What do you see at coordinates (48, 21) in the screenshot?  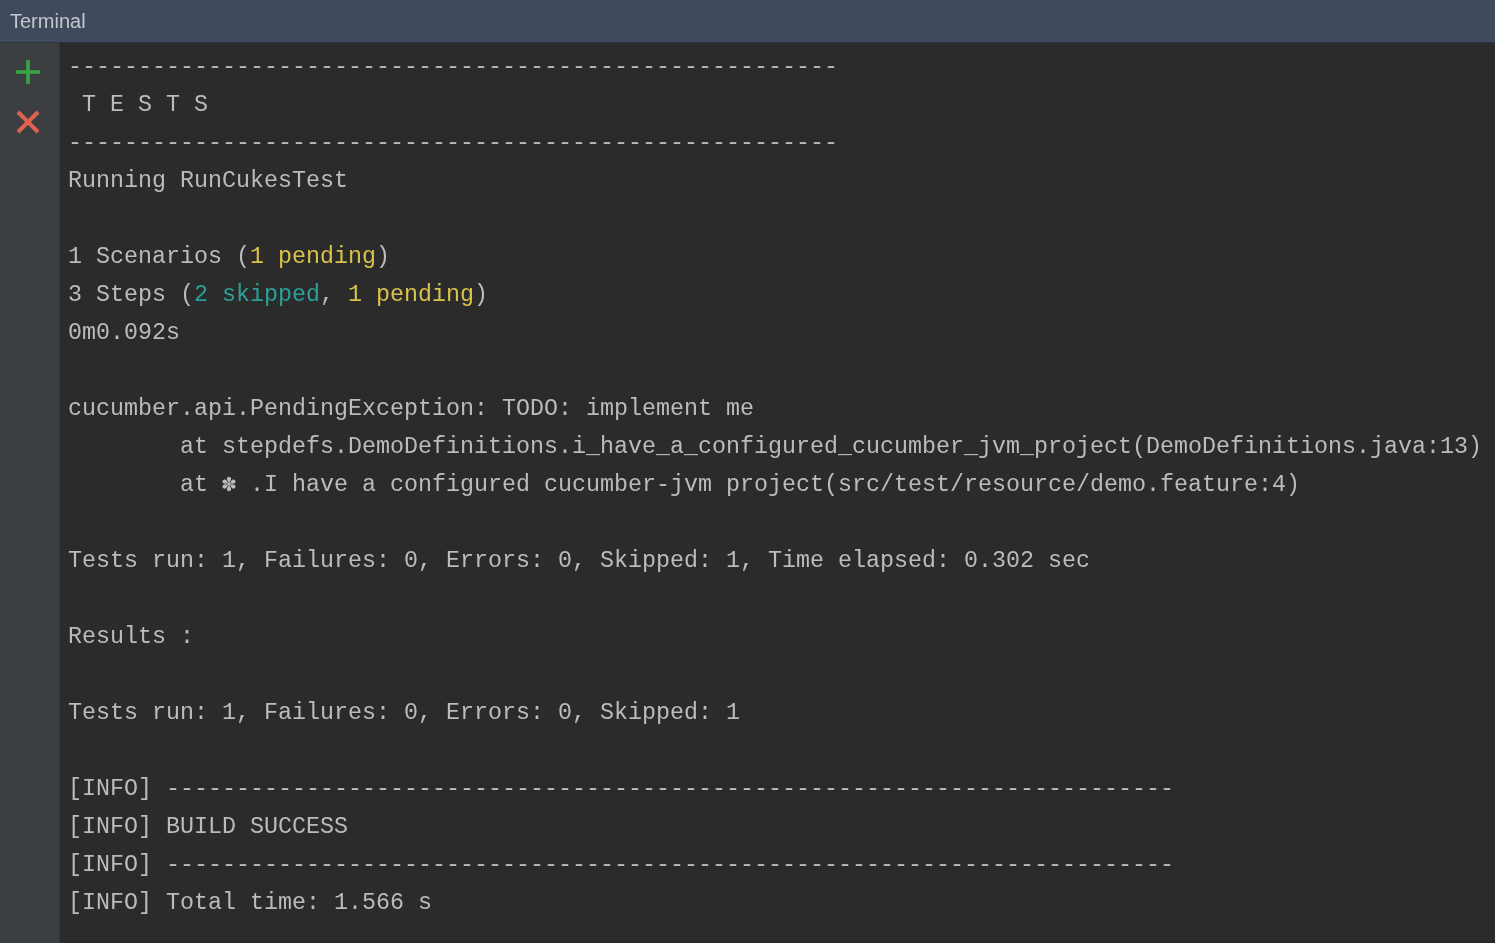 I see `window-title: Terminal` at bounding box center [48, 21].